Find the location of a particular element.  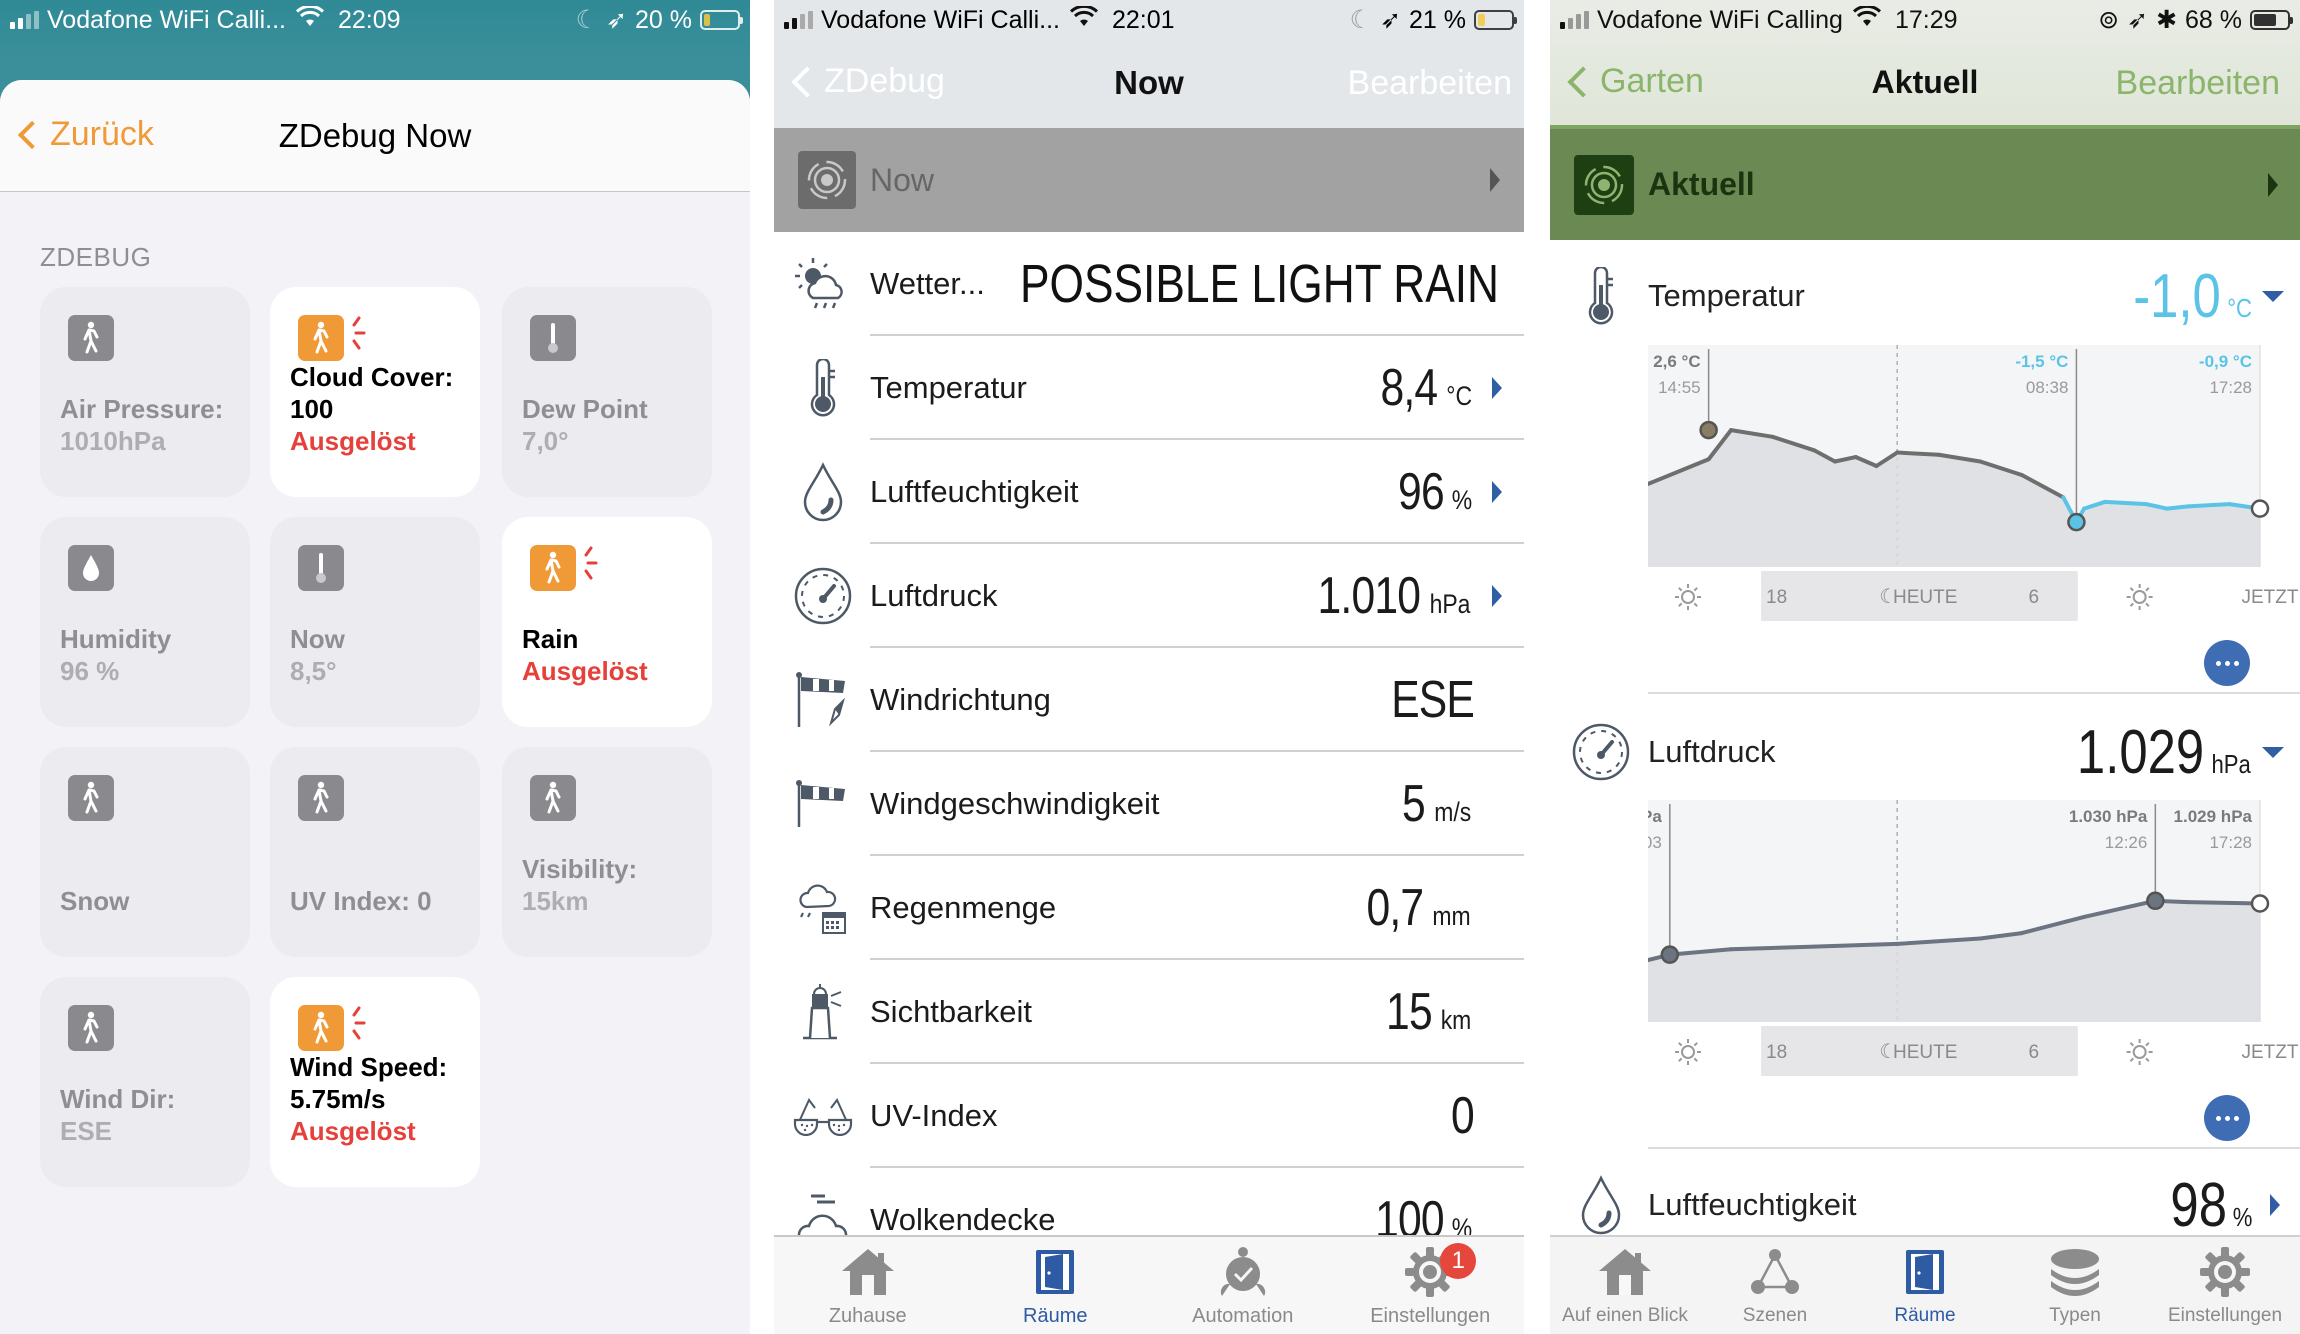

tile-label: Humidity is located at coordinates (116, 639).